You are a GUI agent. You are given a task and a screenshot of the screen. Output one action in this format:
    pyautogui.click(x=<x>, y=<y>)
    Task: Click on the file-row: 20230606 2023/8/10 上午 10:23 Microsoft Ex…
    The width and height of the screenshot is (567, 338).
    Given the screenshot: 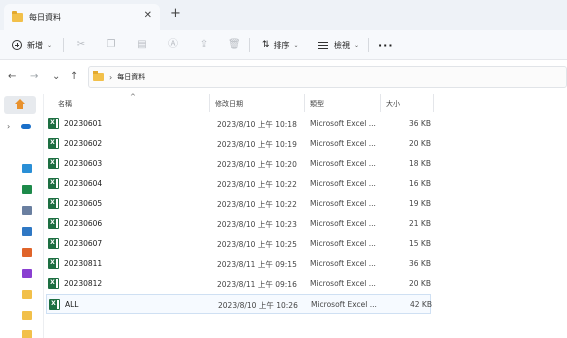 What is the action you would take?
    pyautogui.click(x=238, y=224)
    